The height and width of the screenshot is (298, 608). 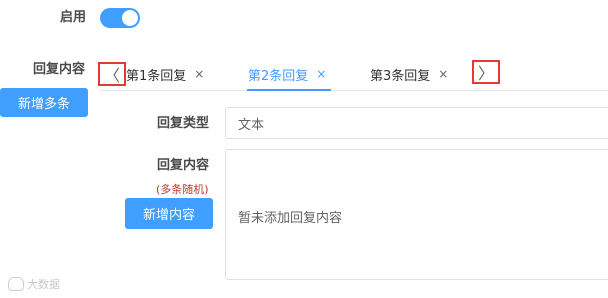 I want to click on enable-switch, so click(x=120, y=18).